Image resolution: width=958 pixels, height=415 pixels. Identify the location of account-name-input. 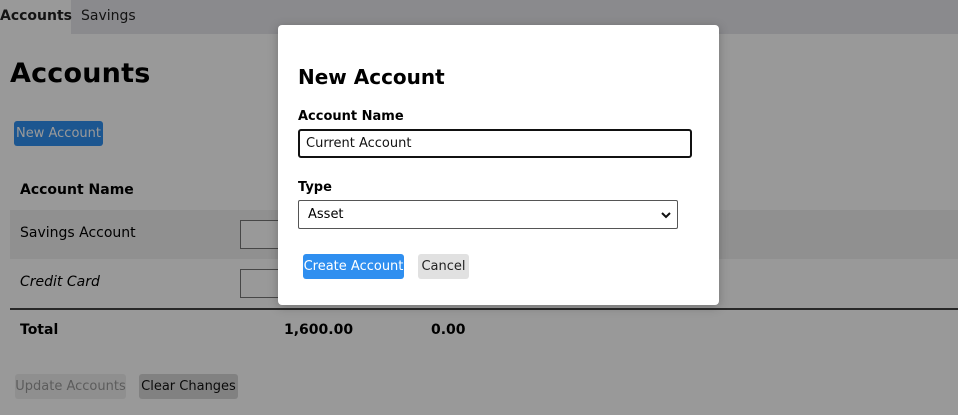
(495, 143).